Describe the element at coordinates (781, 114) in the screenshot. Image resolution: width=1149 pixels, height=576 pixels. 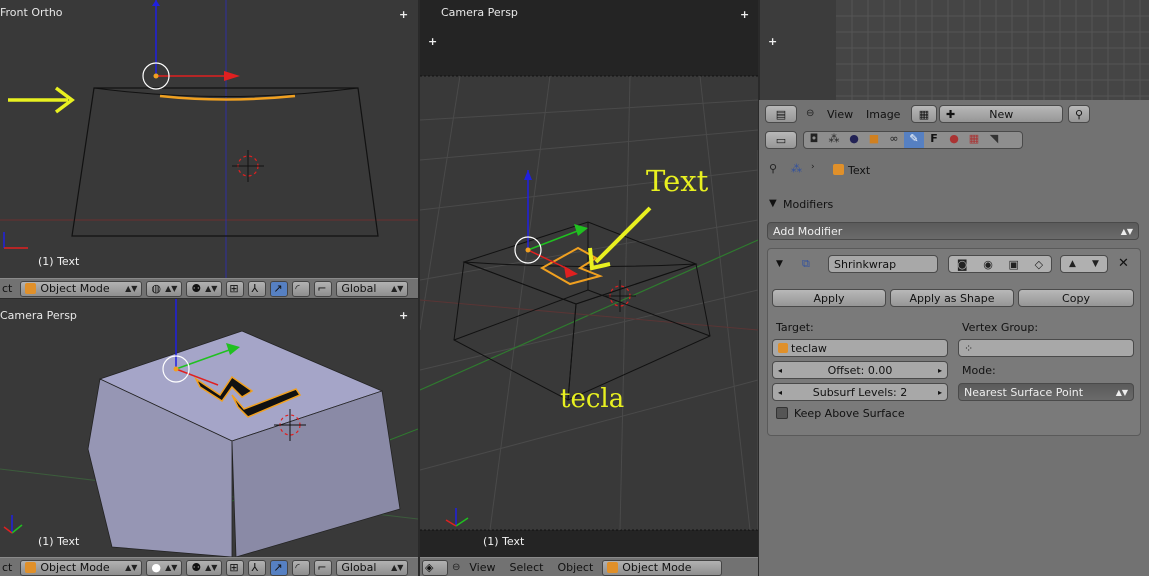
I see `editor-type-button: ▤` at that location.